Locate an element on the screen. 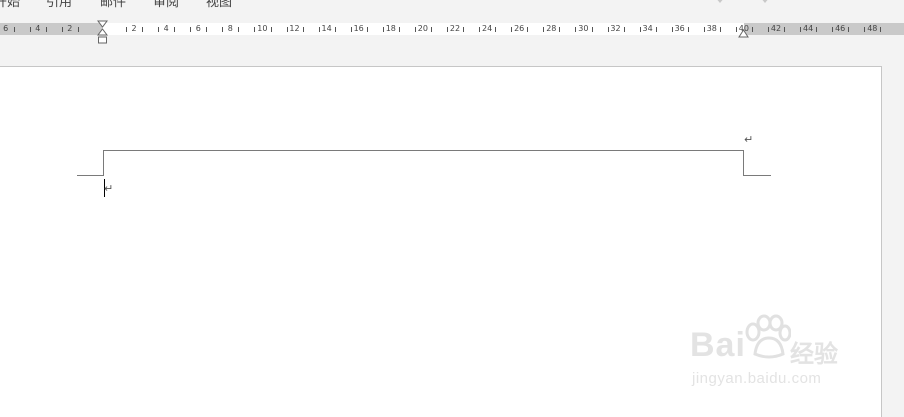 The width and height of the screenshot is (904, 417). baidu-watermark: Bai 经验 jingyan.baidu.com is located at coordinates (775, 352).